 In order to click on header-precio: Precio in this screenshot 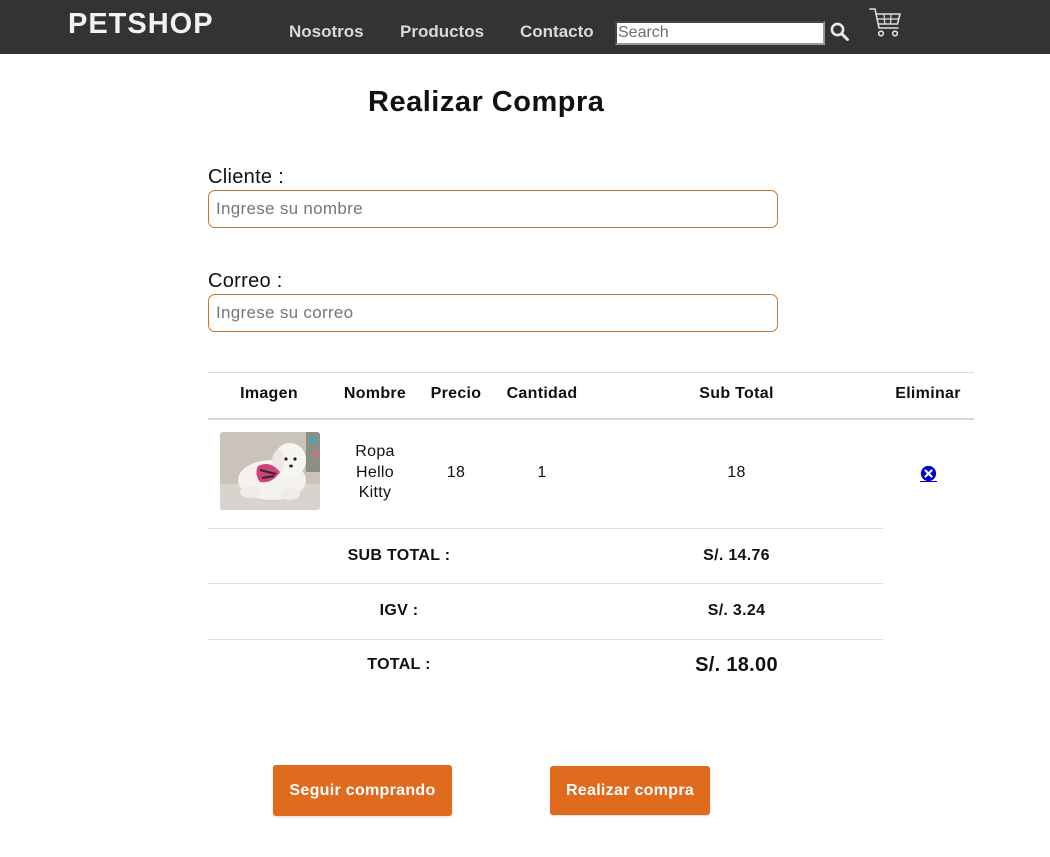, I will do `click(456, 393)`.